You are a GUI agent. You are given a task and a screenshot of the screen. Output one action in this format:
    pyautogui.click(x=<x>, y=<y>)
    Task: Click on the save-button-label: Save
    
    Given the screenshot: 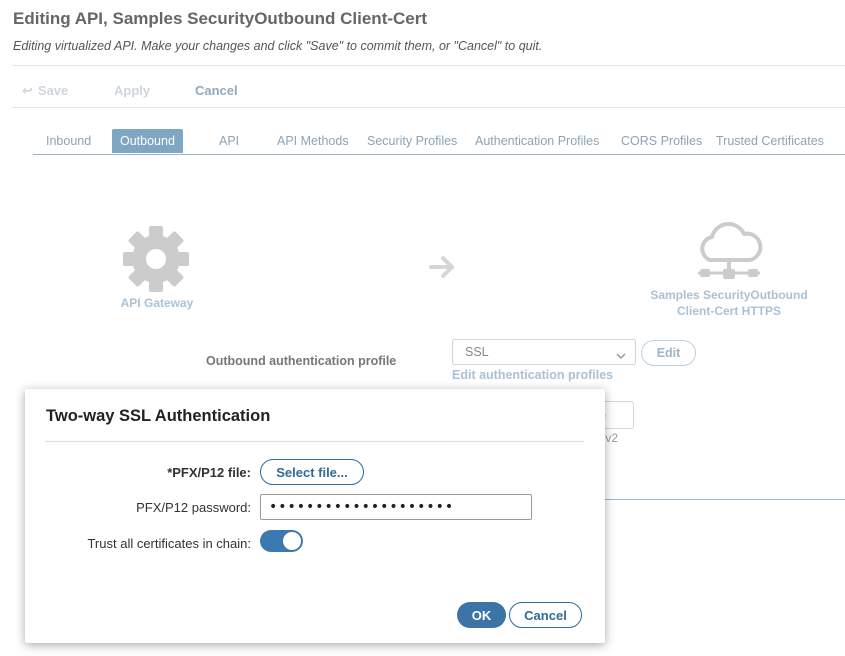 What is the action you would take?
    pyautogui.click(x=53, y=90)
    